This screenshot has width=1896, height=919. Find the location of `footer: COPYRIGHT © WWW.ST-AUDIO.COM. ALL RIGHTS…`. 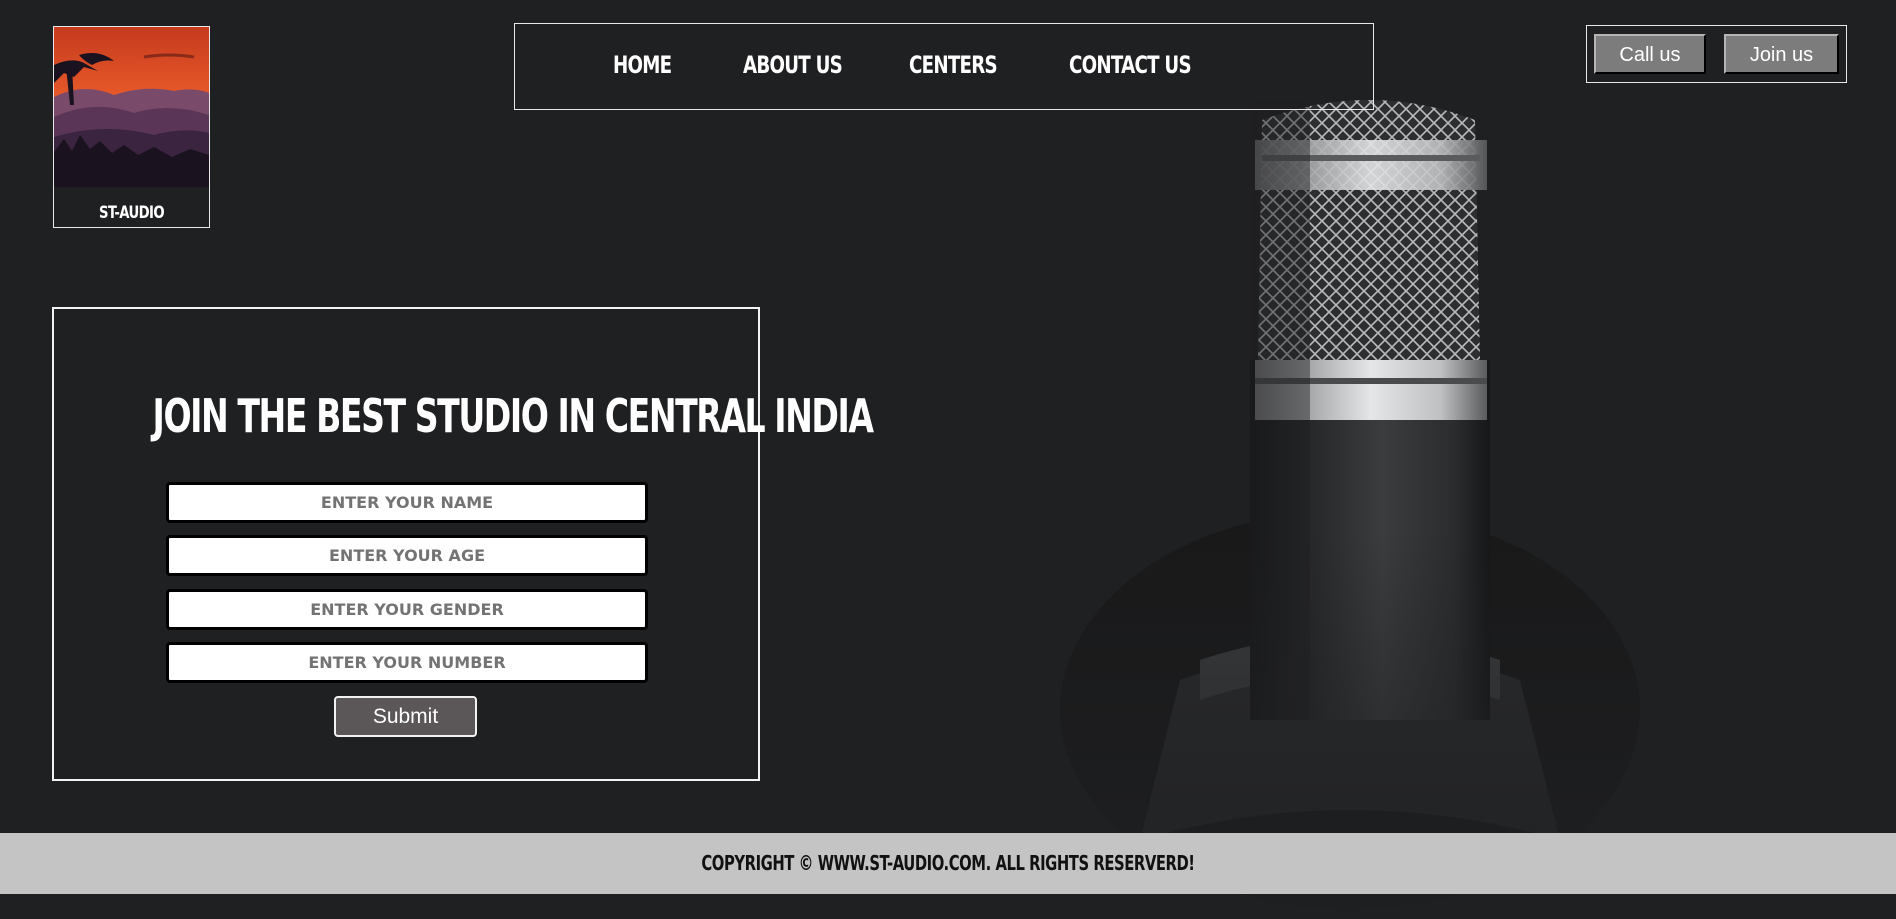

footer: COPYRIGHT © WWW.ST-AUDIO.COM. ALL RIGHTS… is located at coordinates (948, 863).